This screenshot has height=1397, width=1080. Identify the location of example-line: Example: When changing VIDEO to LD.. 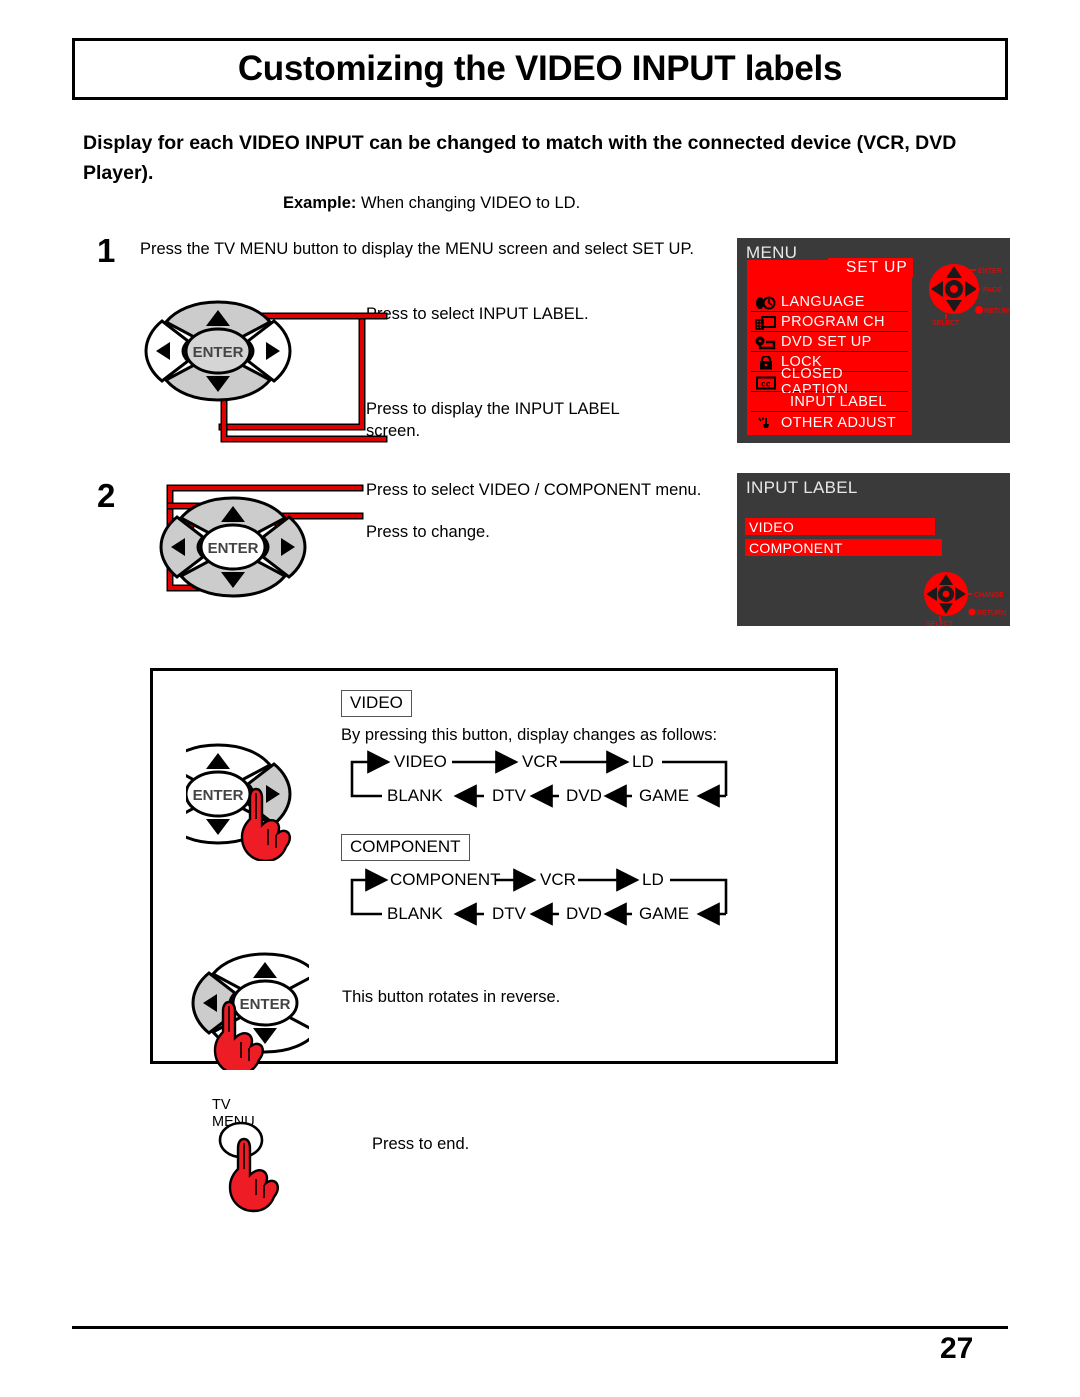
(431, 203).